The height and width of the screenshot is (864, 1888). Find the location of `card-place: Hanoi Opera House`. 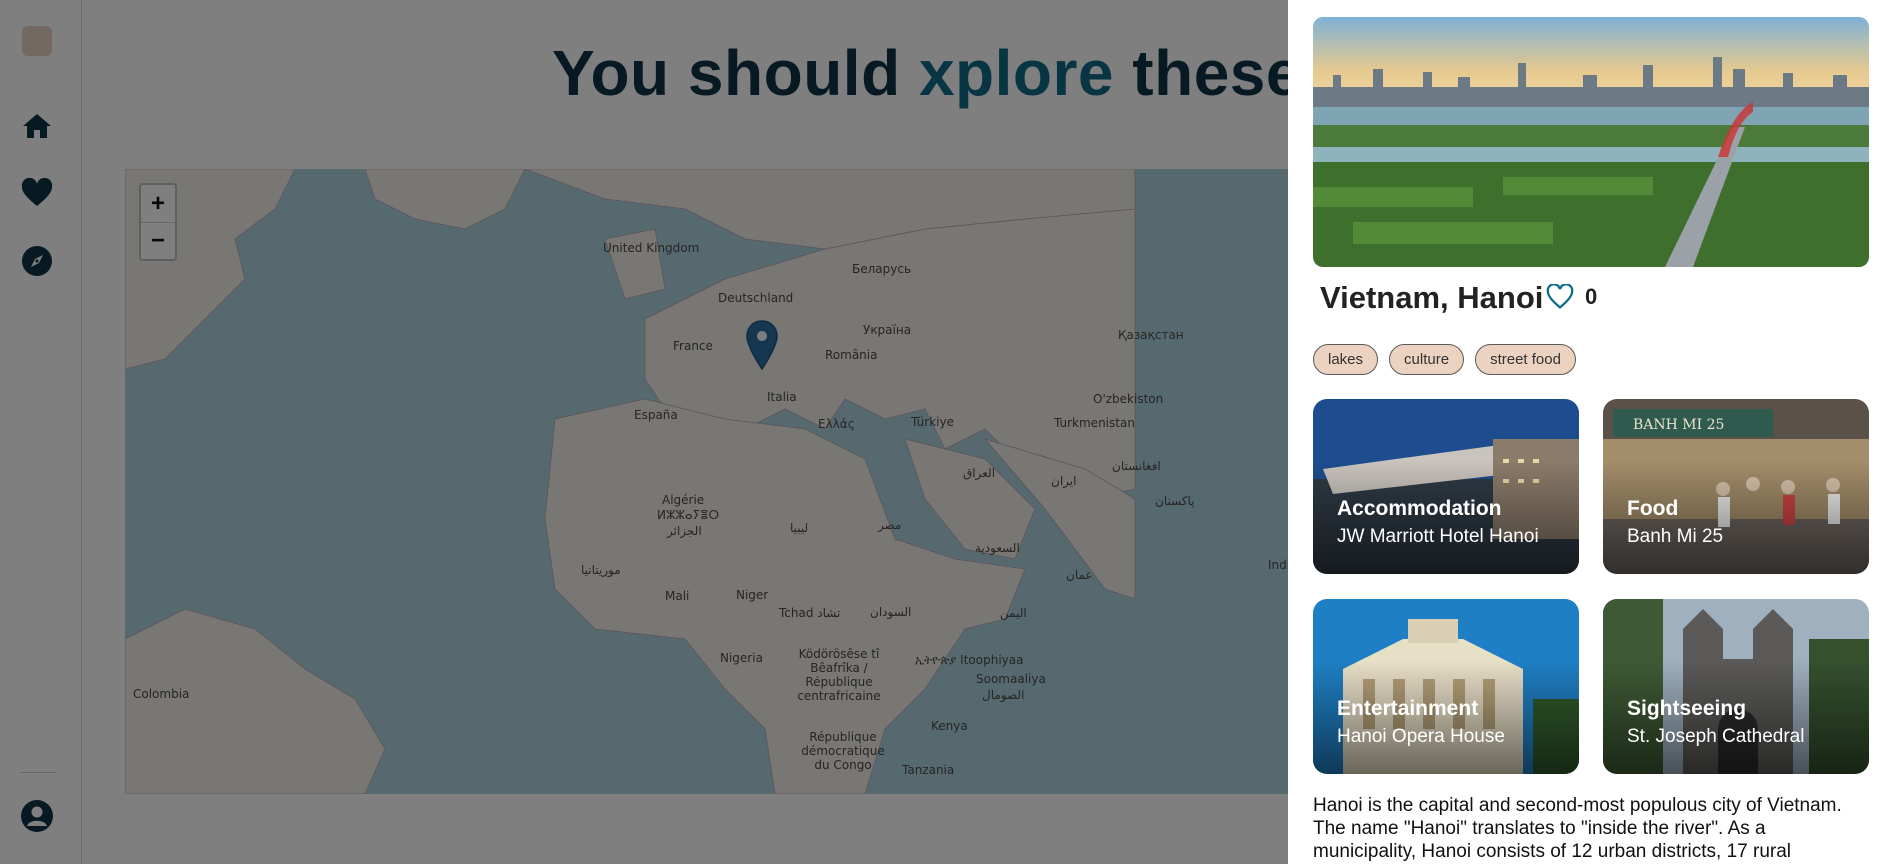

card-place: Hanoi Opera House is located at coordinates (1421, 736).